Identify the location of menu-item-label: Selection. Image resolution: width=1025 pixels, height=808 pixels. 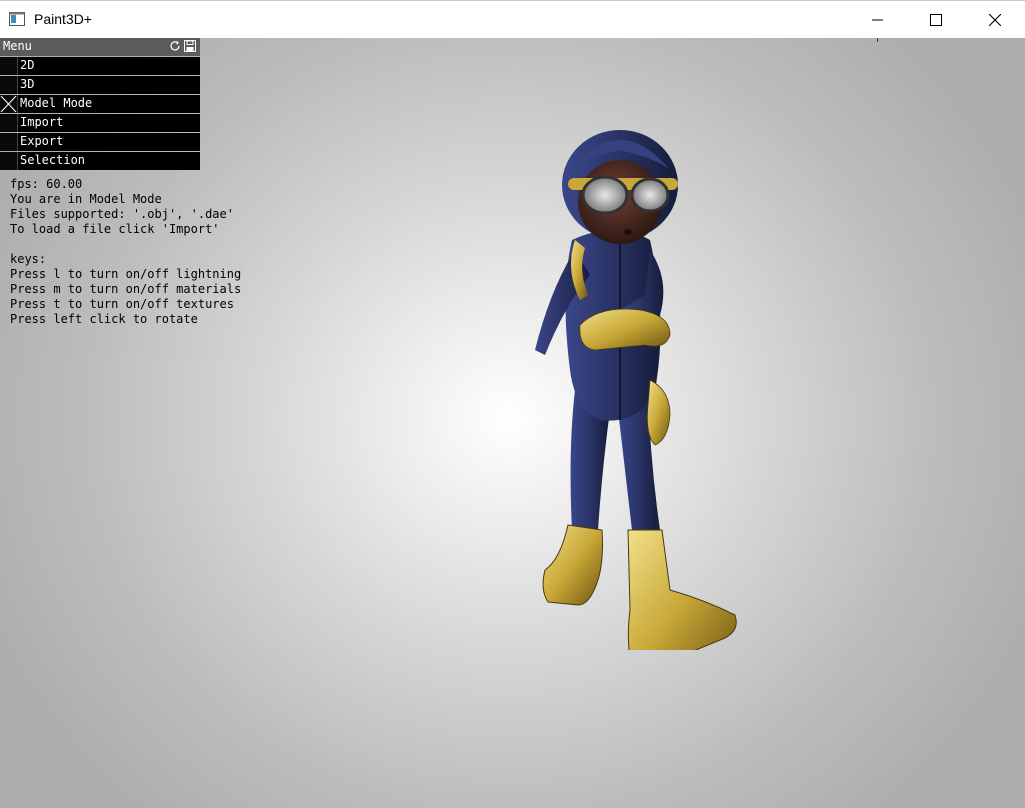
(53, 160).